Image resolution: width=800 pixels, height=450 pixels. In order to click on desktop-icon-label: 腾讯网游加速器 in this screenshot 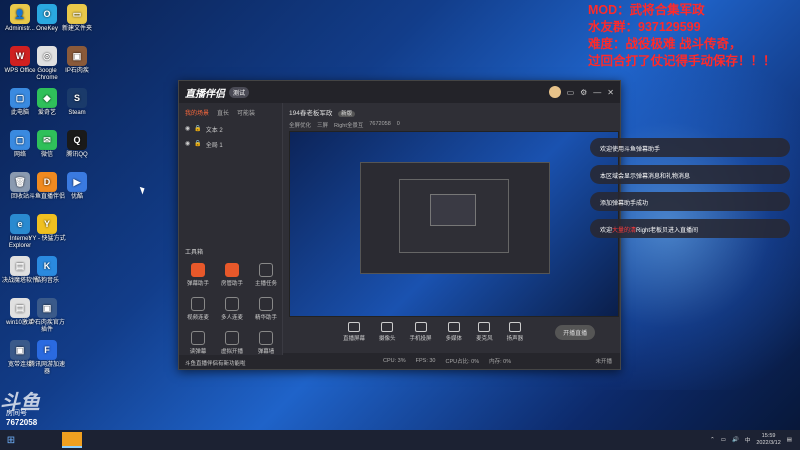, I will do `click(46, 368)`.